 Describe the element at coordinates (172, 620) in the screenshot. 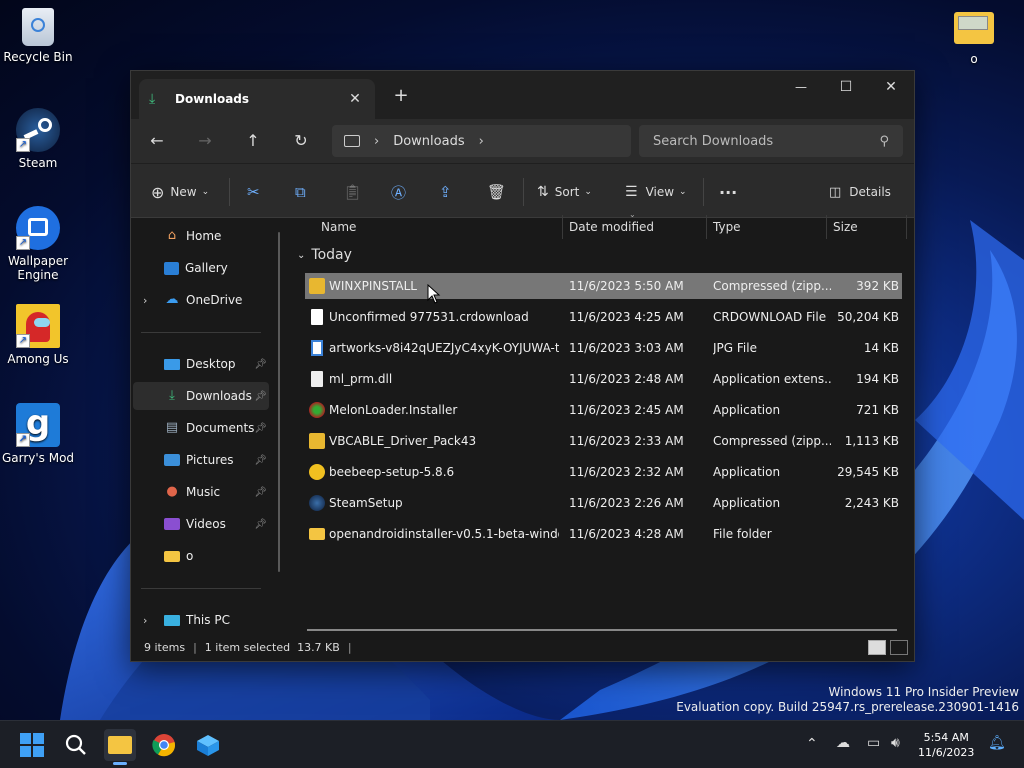

I see `this-pc-icon` at that location.